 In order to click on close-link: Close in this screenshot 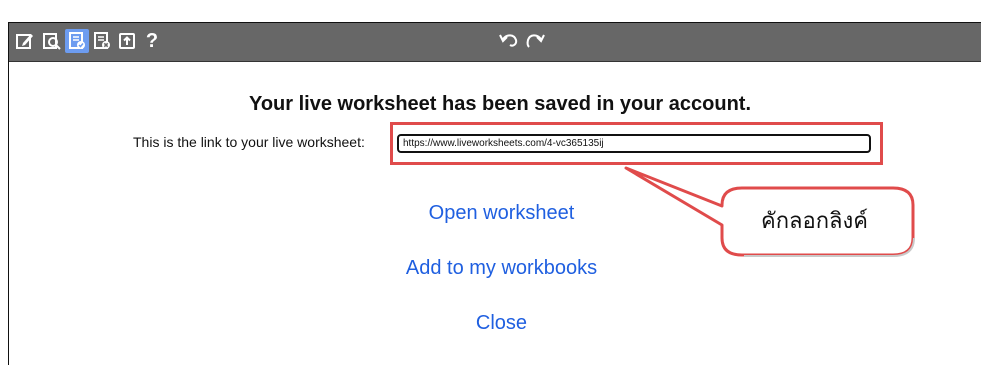, I will do `click(490, 323)`.